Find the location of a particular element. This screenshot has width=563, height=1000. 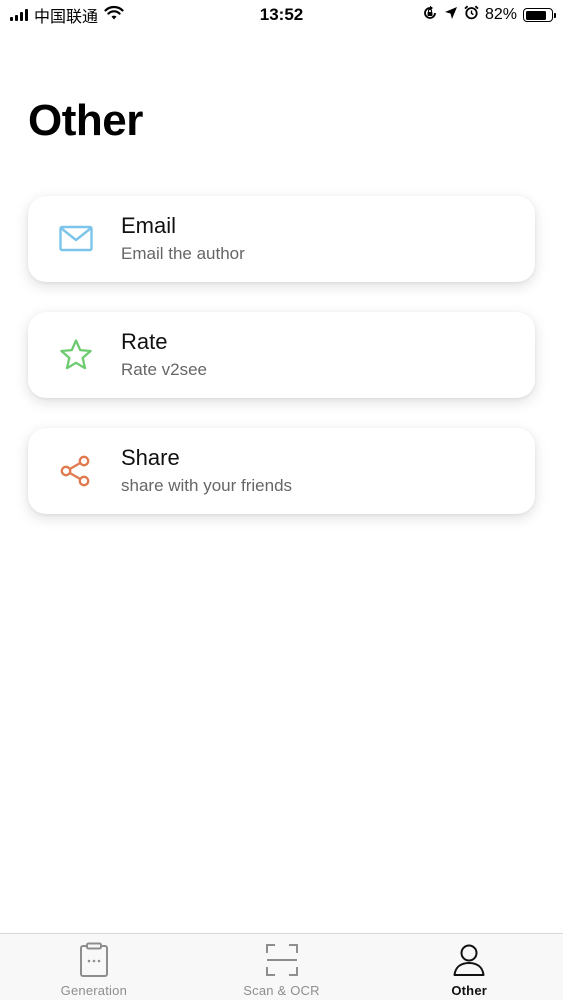

status-bar: 中国联通 13:52 82% is located at coordinates (281, 15).